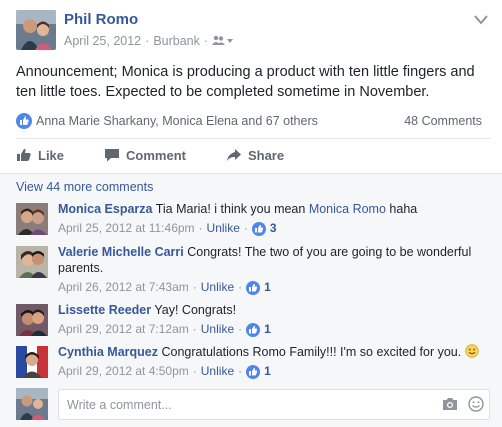 The width and height of the screenshot is (502, 427). Describe the element at coordinates (481, 18) in the screenshot. I see `chevron-down-icon` at that location.